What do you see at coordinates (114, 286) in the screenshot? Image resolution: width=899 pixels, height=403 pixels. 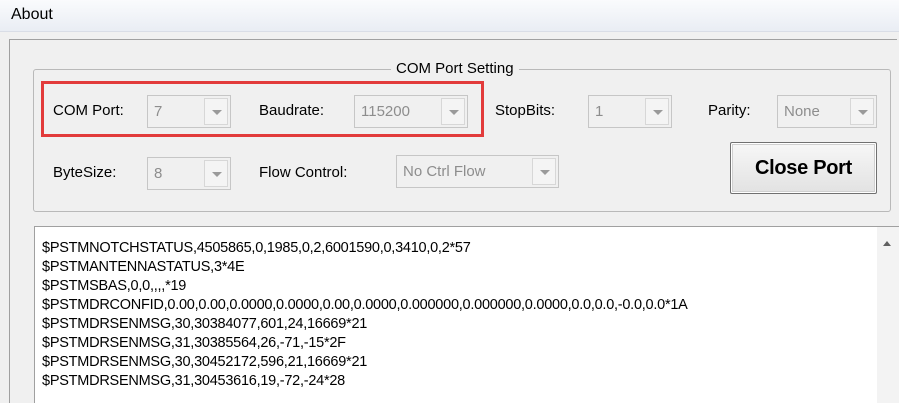 I see `log-line: $PSTMSBAS,0,0,,,,*19` at bounding box center [114, 286].